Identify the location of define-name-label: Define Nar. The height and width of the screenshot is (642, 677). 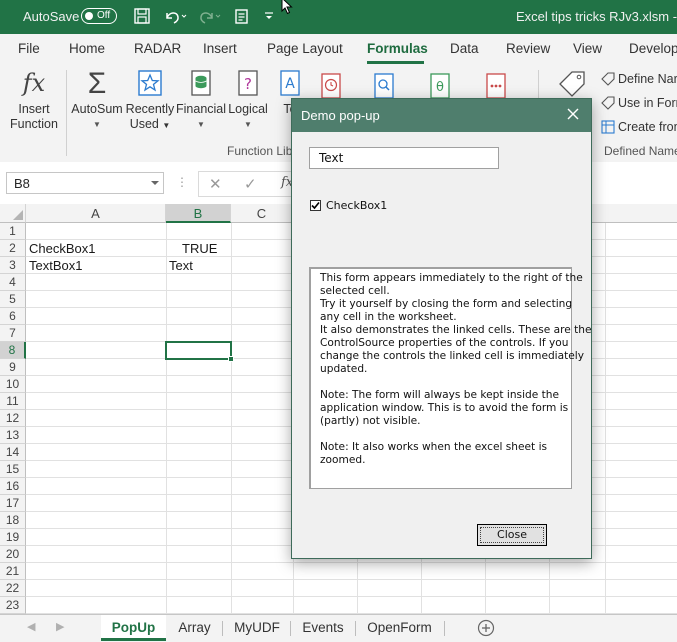
(647, 79).